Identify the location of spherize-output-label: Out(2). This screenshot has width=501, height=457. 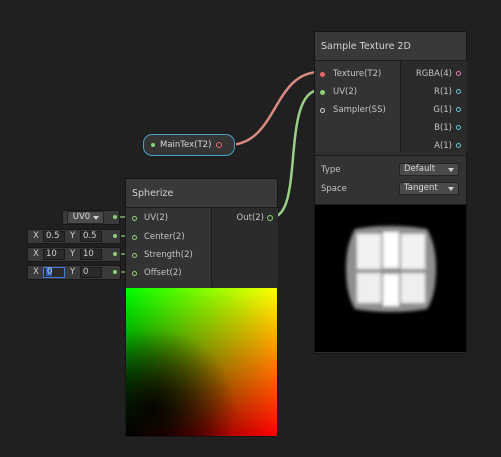
(250, 218).